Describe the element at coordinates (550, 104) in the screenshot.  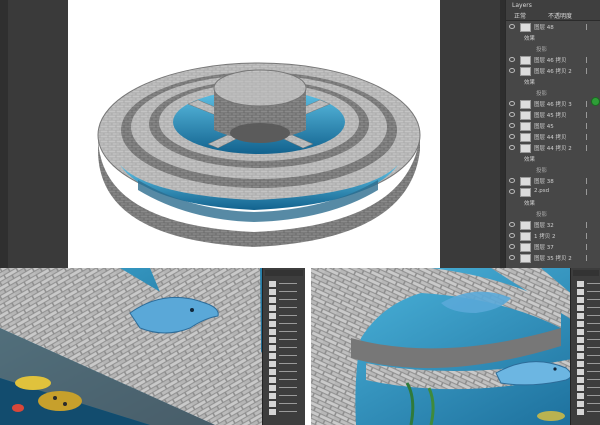
I see `layer-row: 图层 46 拷贝 3` at that location.